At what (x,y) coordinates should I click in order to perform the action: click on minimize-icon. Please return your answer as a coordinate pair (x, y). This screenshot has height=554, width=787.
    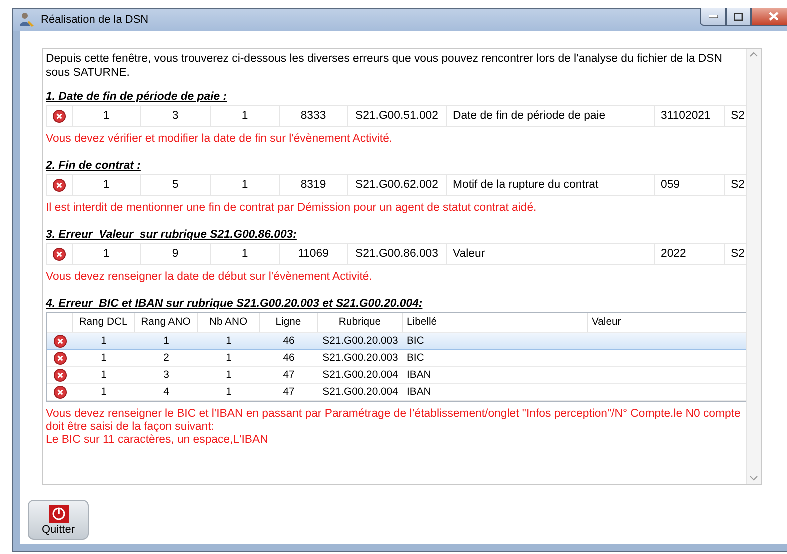
    Looking at the image, I should click on (713, 16).